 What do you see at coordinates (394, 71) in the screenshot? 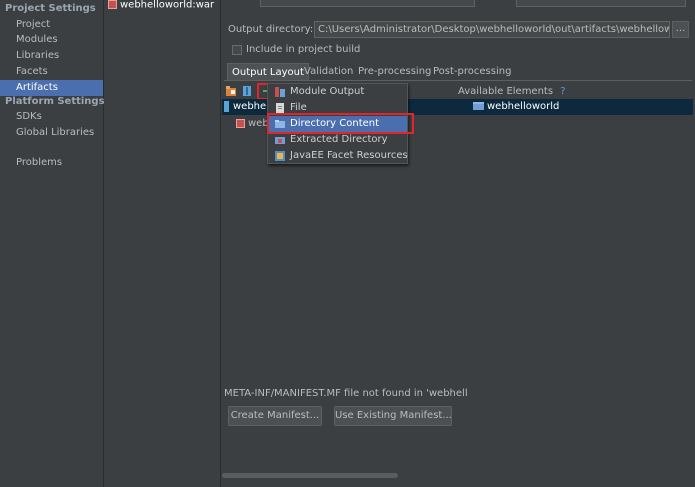
I see `tab-pre-processing: Pre-processing` at bounding box center [394, 71].